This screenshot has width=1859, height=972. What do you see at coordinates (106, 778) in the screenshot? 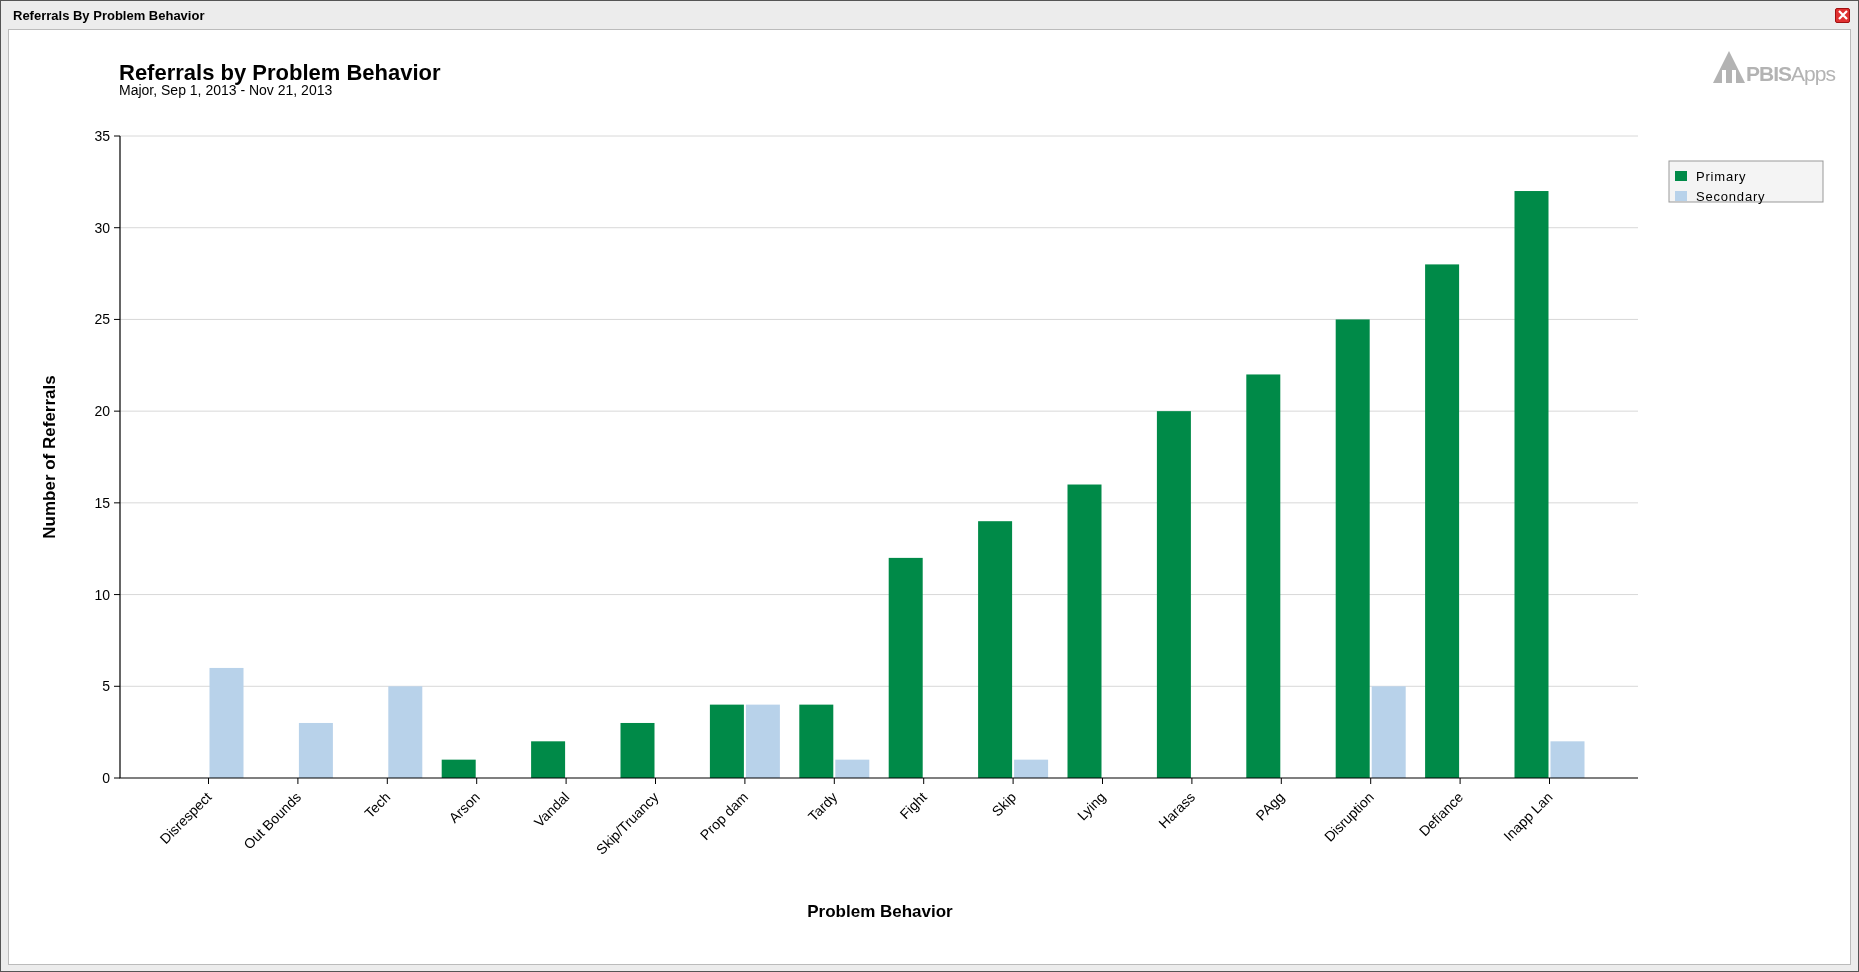
I see `y-tick-label: 0` at bounding box center [106, 778].